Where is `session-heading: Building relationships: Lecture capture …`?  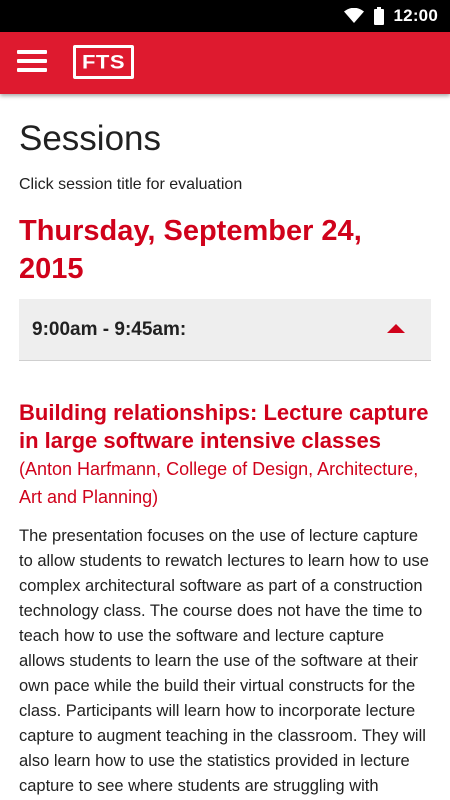 session-heading: Building relationships: Lecture capture … is located at coordinates (225, 455).